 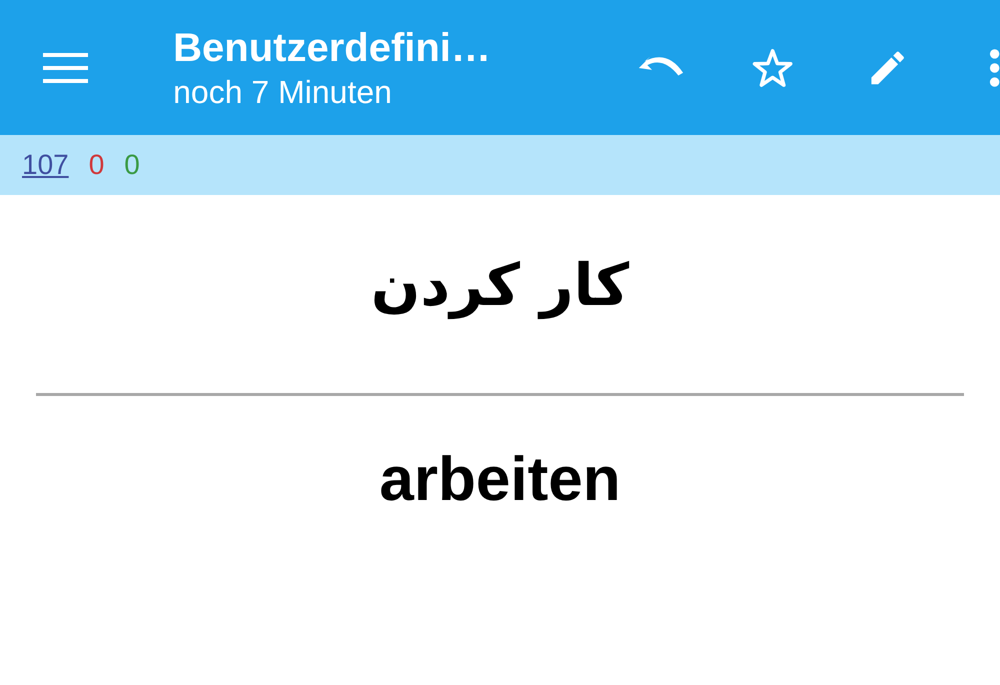 I want to click on card-answer: arbeiten, so click(x=500, y=480).